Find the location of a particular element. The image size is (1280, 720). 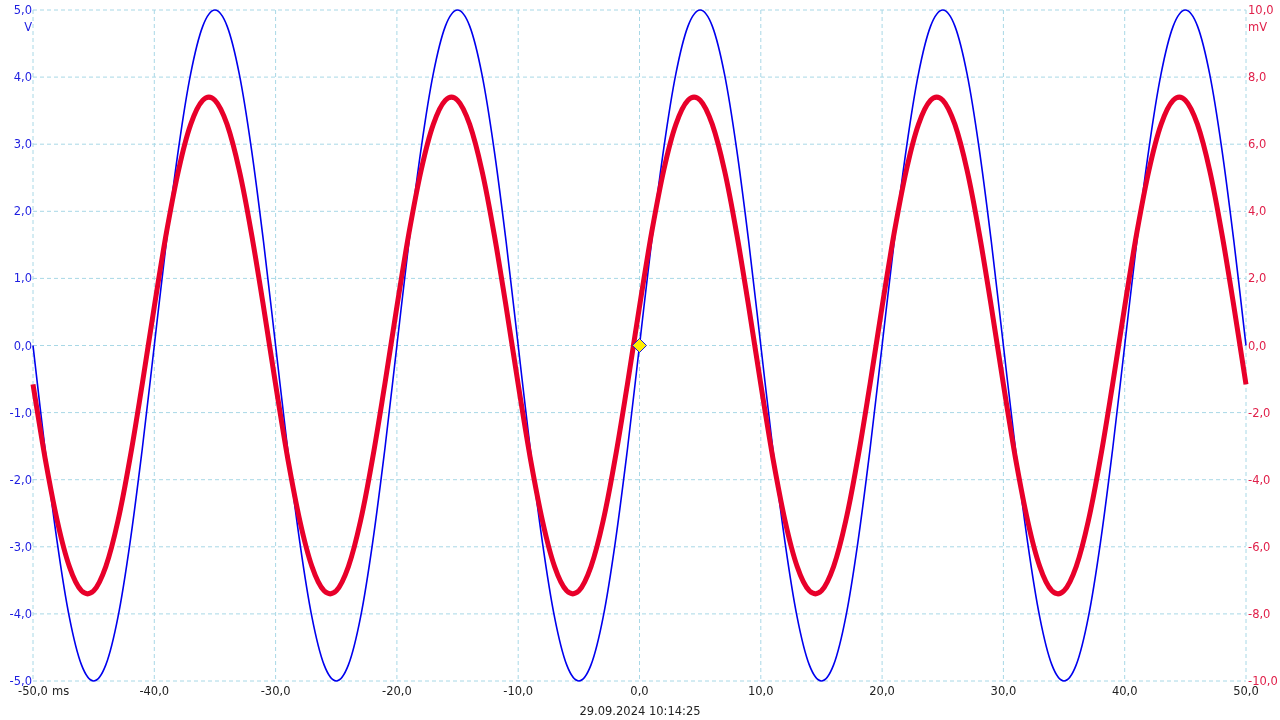

y-axis-label: 6,0 is located at coordinates (1257, 144).